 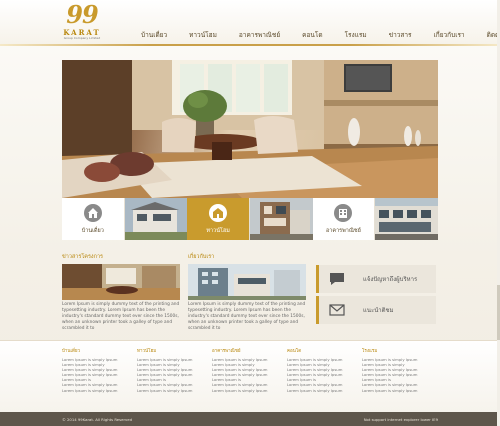 I want to click on copyright-text: © 2014 99Karat. All Rights Reserved, so click(x=97, y=419).